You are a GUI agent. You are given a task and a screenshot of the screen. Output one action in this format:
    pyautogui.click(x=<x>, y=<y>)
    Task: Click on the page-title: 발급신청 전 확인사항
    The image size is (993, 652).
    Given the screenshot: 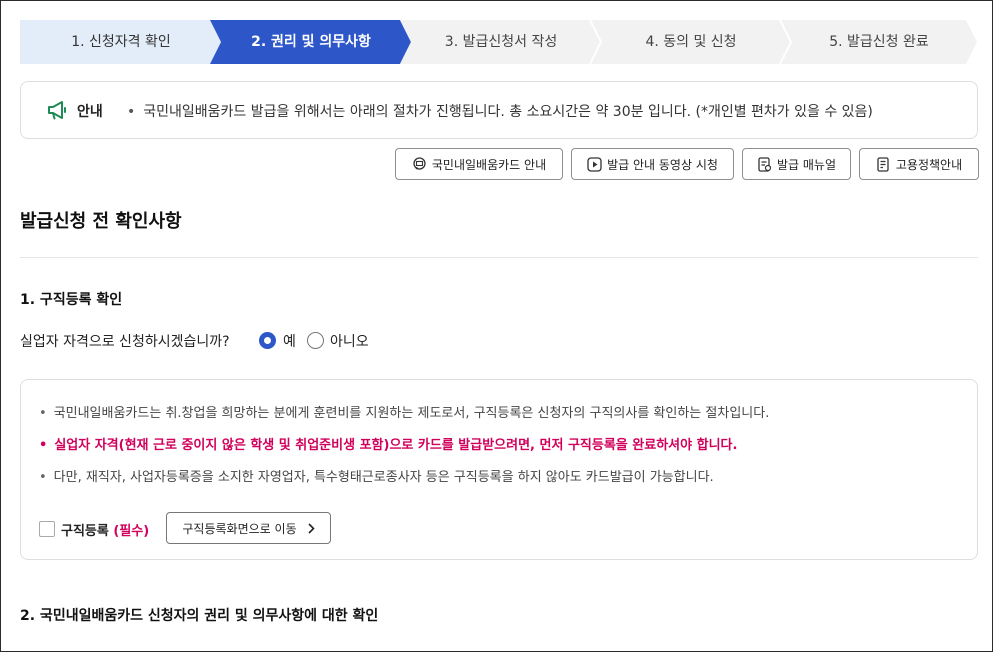 What is the action you would take?
    pyautogui.click(x=101, y=221)
    